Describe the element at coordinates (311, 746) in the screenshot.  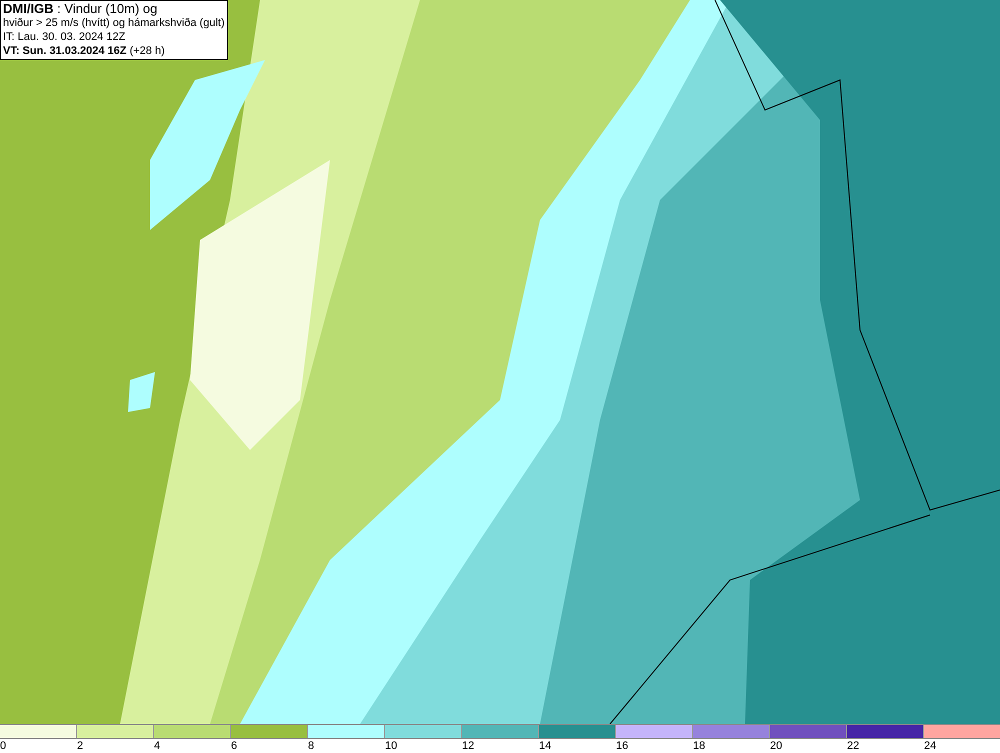
I see `legend-tick-label: 8` at that location.